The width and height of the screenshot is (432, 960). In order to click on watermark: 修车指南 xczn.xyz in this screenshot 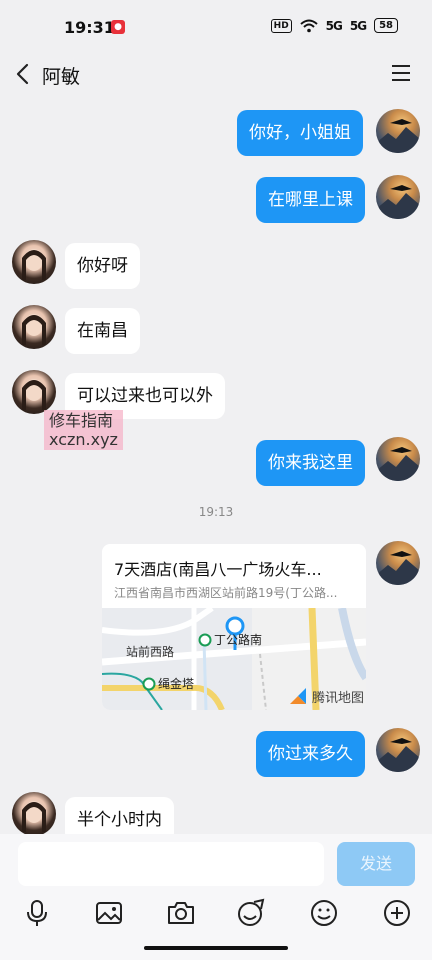, I will do `click(83, 430)`.